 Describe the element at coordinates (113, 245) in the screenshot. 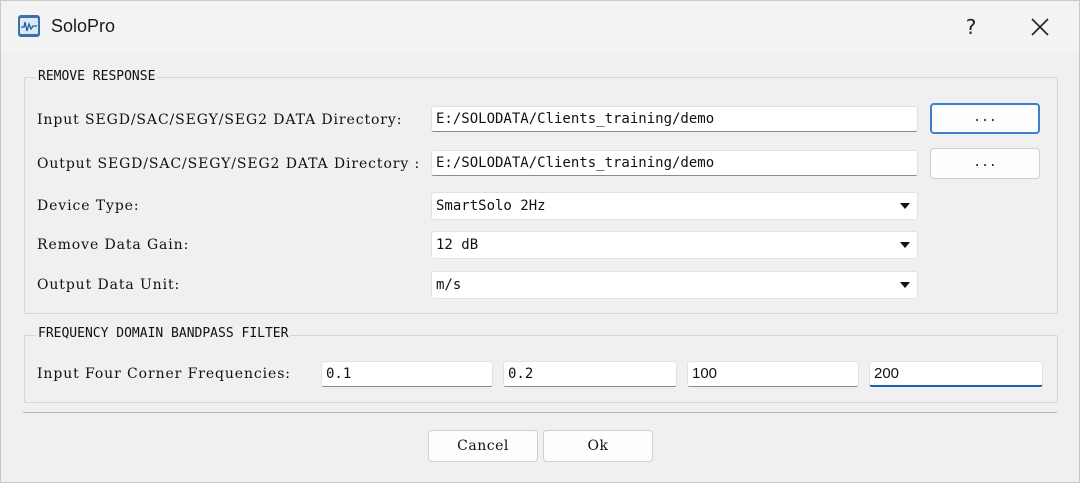

I see `remove-gain-label: Remove Data Gain:` at that location.